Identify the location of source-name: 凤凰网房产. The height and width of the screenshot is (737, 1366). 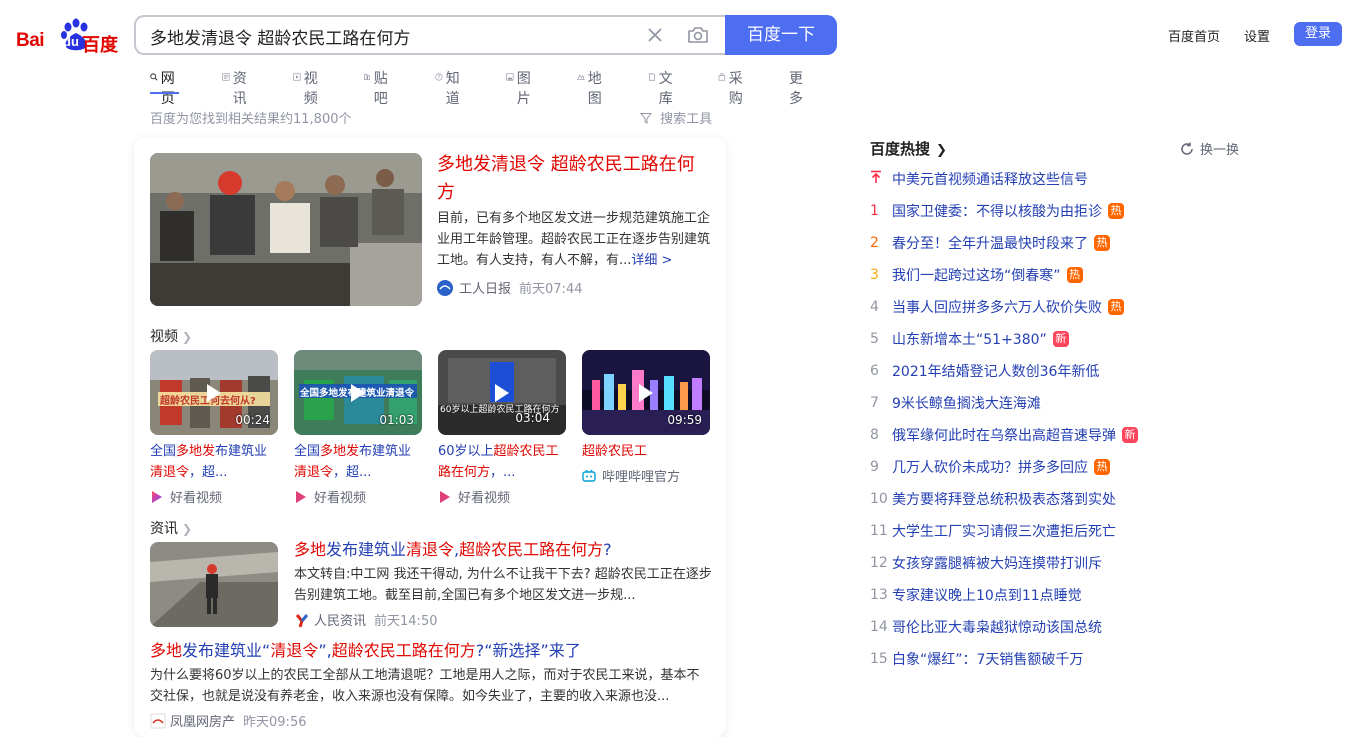
(202, 720).